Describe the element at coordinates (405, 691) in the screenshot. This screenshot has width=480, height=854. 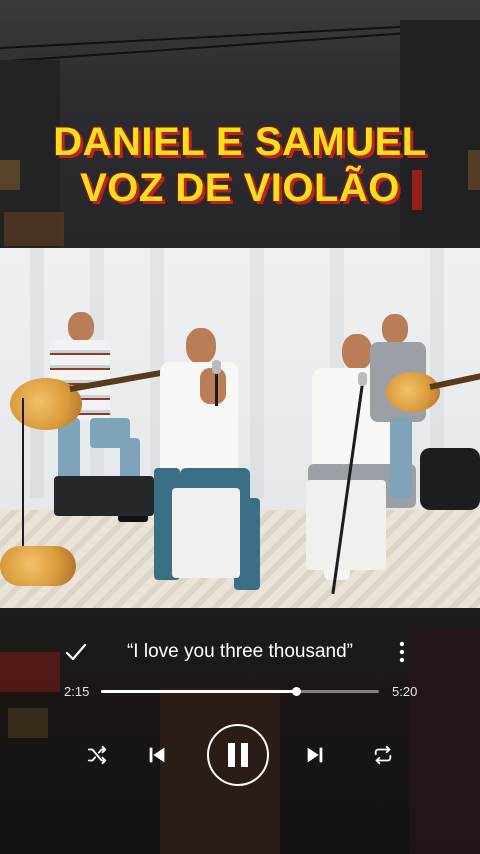
I see `total-time: 5:20` at that location.